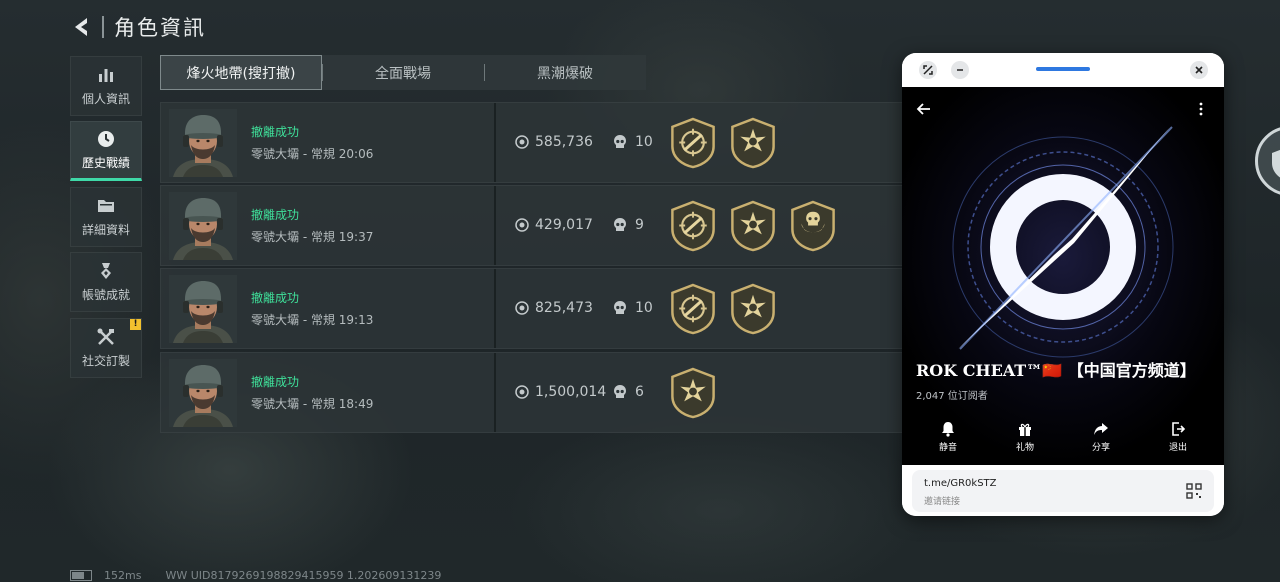  Describe the element at coordinates (1101, 437) in the screenshot. I see `share-action: 分享` at that location.